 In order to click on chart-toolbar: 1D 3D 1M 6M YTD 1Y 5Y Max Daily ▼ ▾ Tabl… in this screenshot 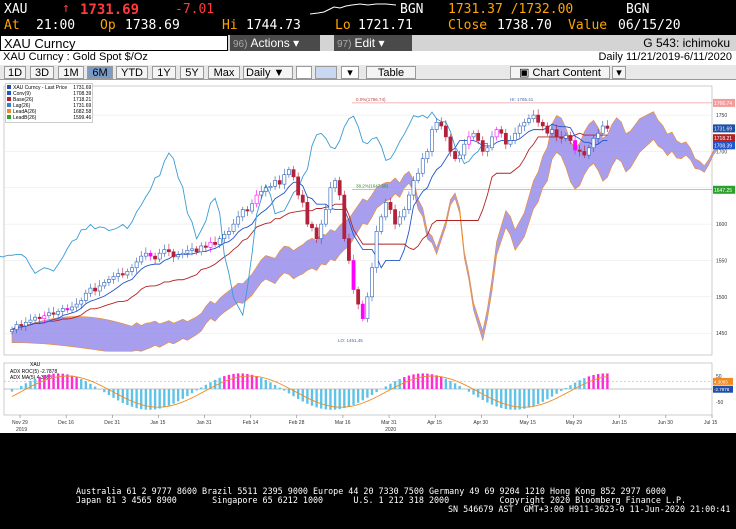, I will do `click(368, 72)`.